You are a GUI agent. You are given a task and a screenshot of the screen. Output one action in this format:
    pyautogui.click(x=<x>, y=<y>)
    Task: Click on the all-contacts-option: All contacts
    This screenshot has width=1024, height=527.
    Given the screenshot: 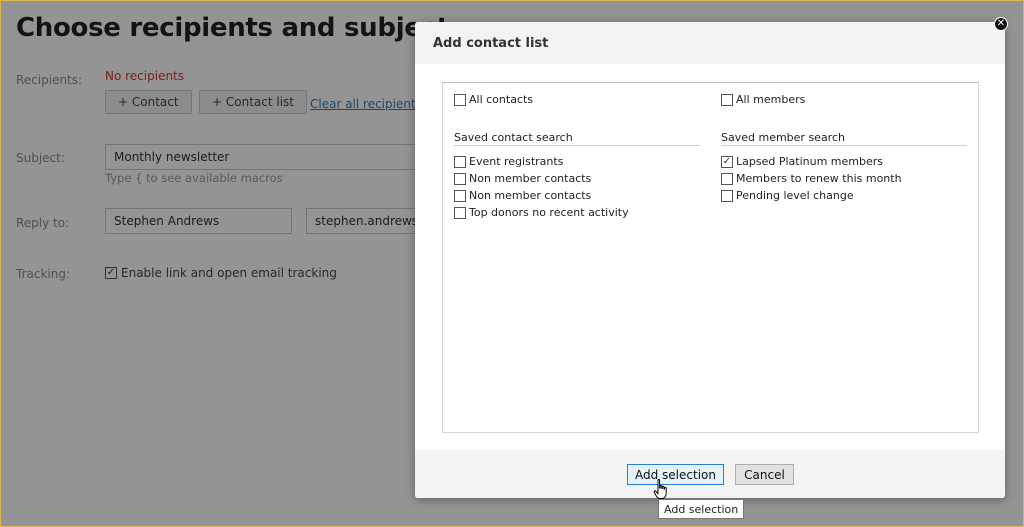 What is the action you would take?
    pyautogui.click(x=493, y=99)
    